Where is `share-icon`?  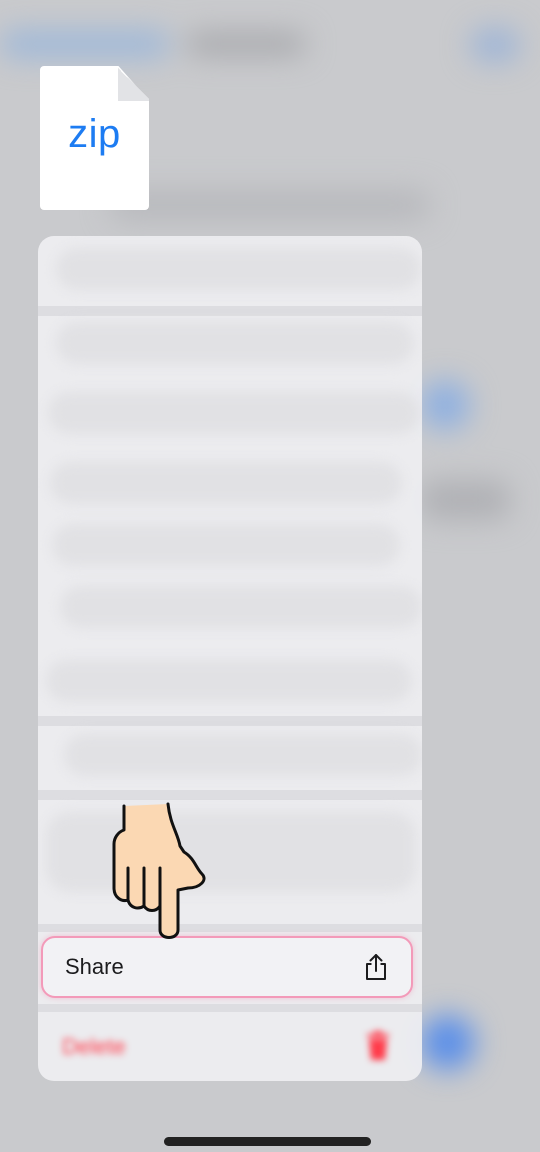
share-icon is located at coordinates (376, 967).